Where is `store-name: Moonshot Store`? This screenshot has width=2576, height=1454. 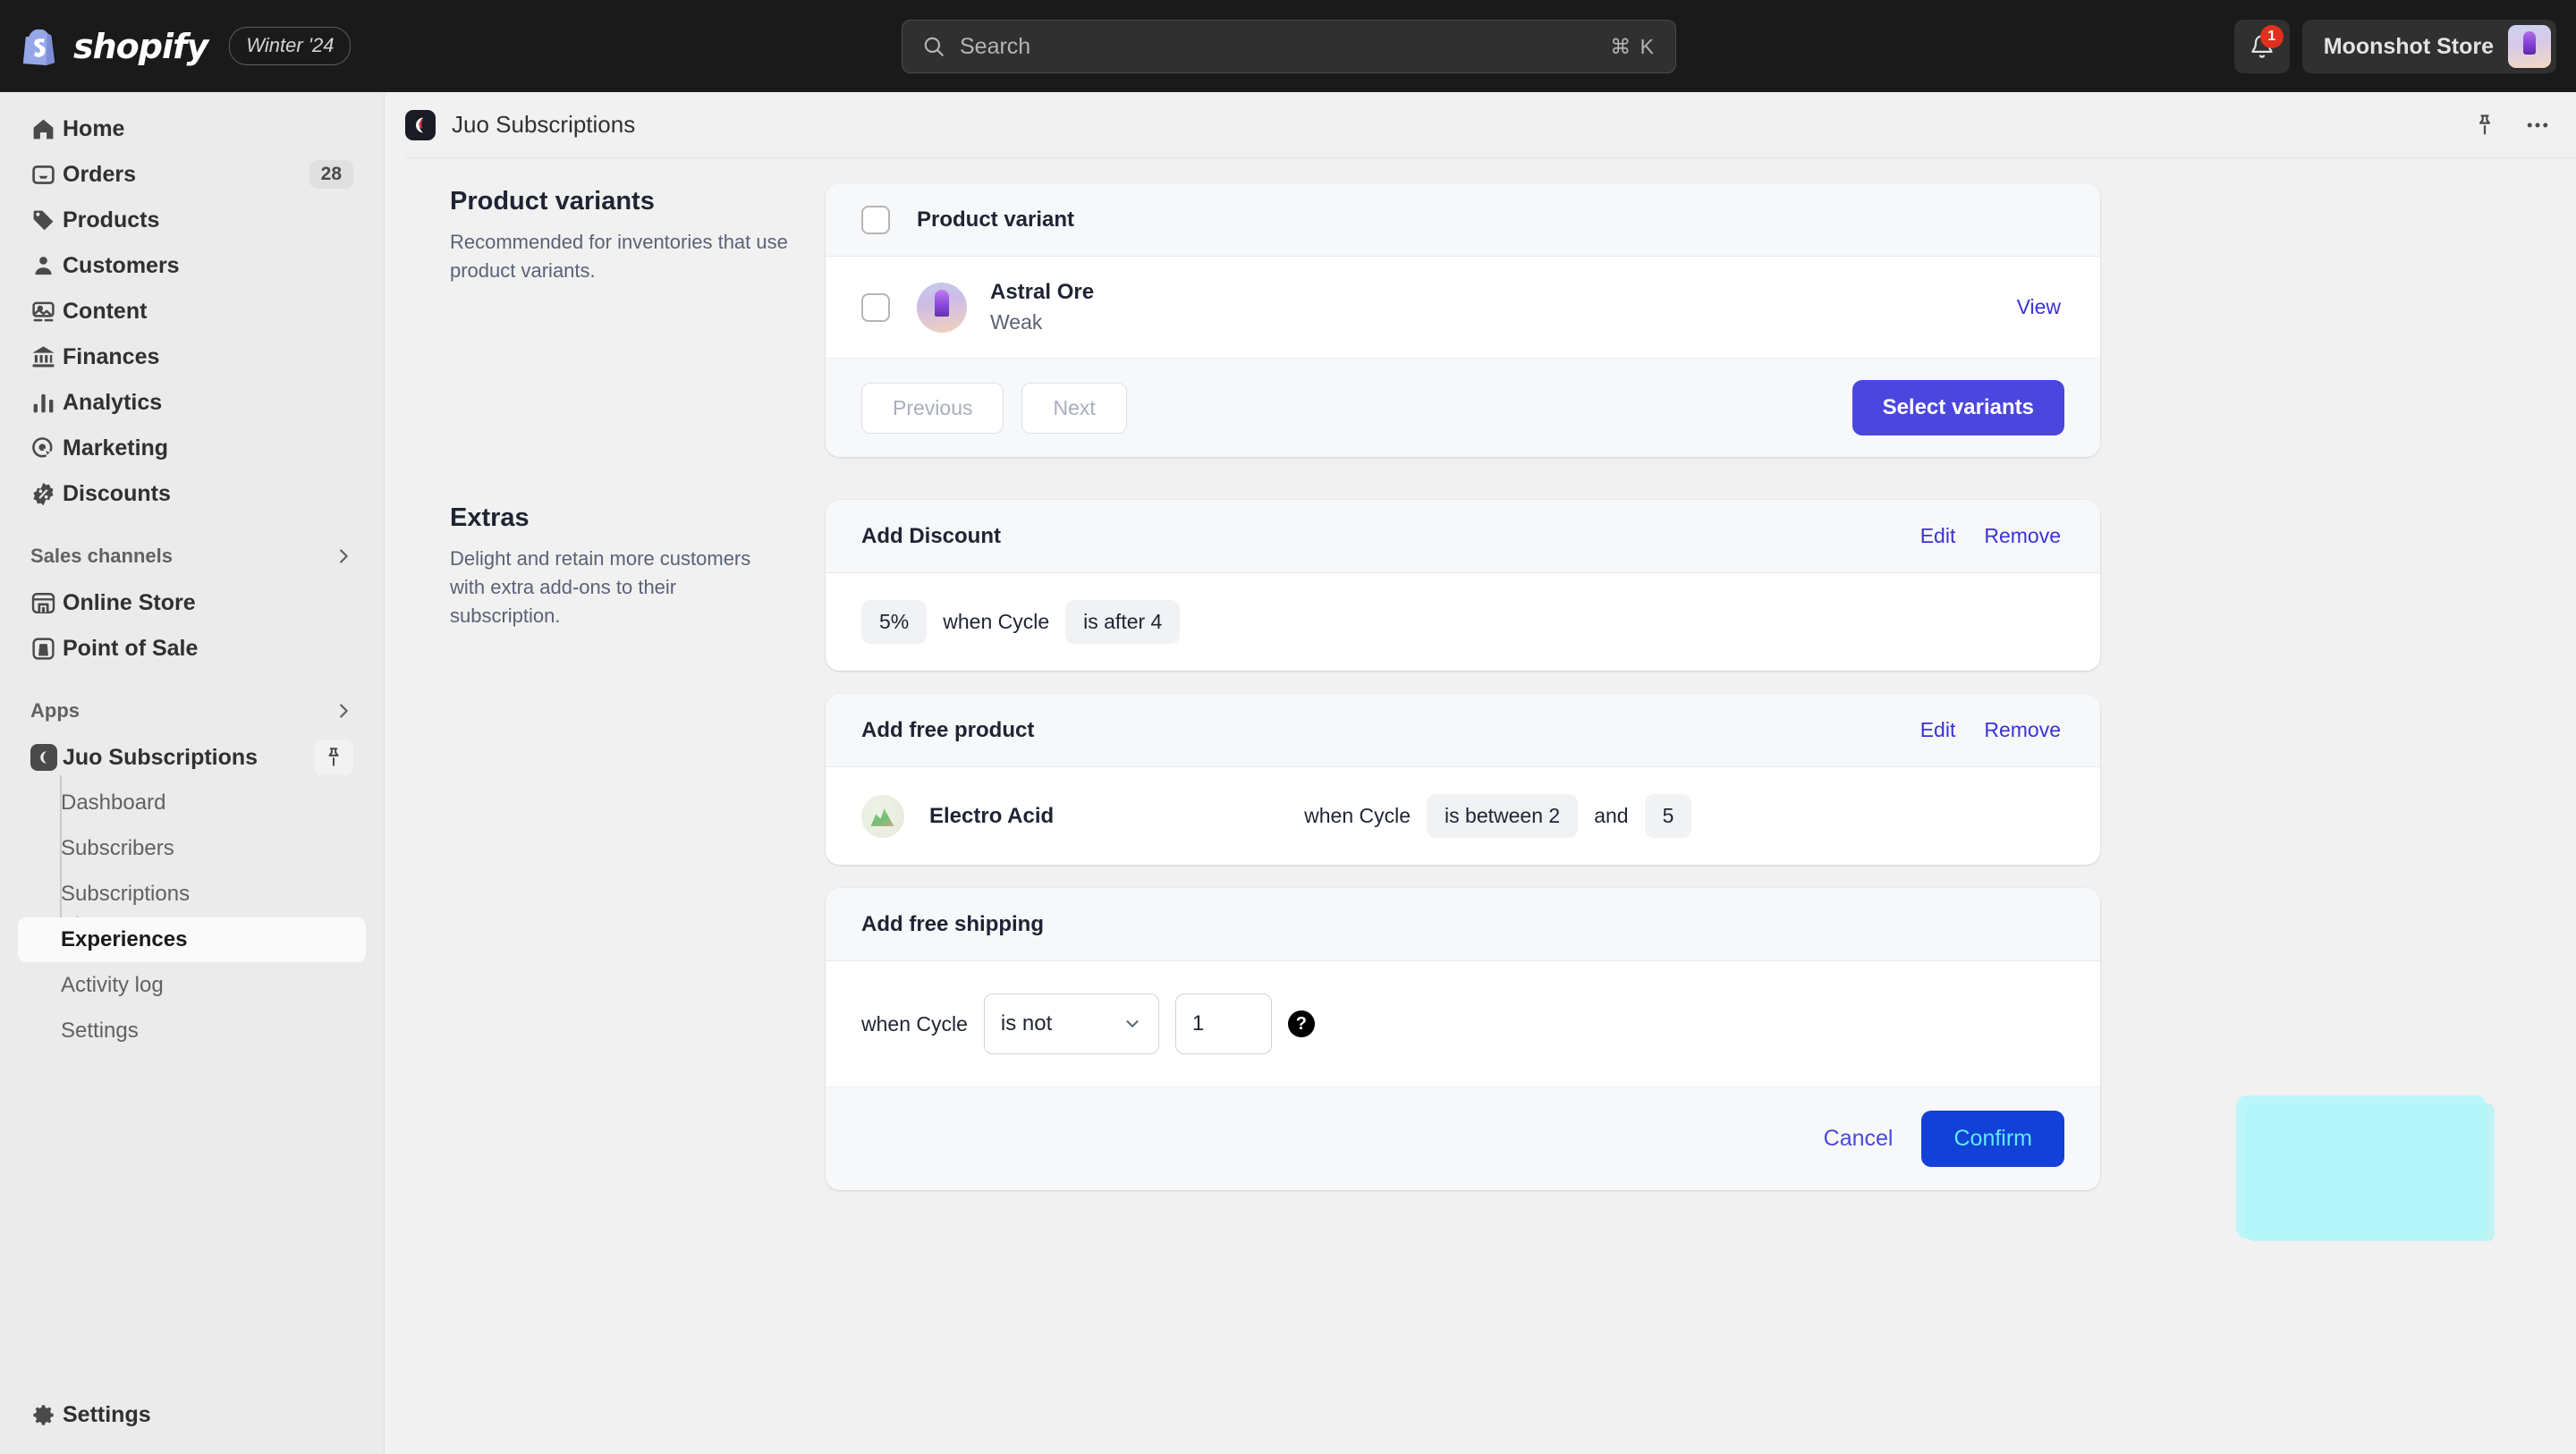
store-name: Moonshot Store is located at coordinates (2408, 46).